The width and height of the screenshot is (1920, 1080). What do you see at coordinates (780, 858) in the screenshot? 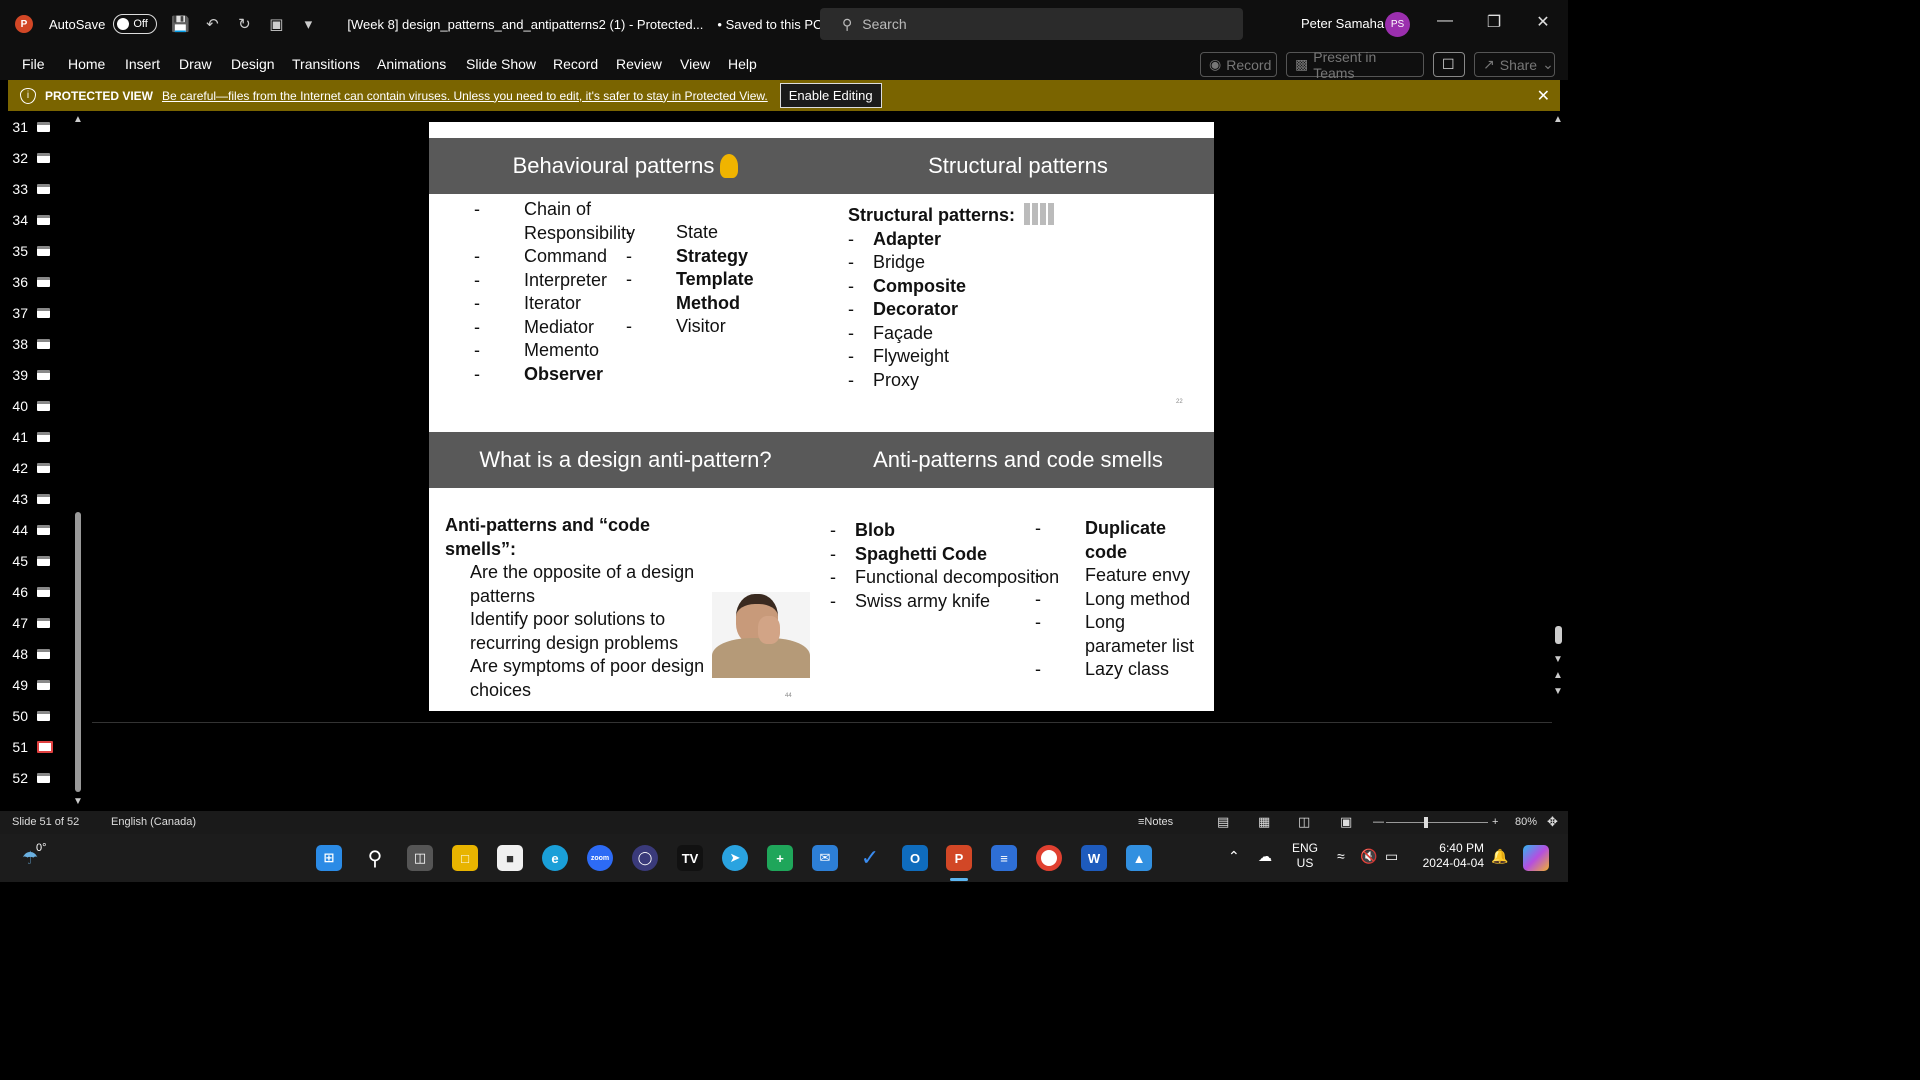
I see `sheets-icon: +` at bounding box center [780, 858].